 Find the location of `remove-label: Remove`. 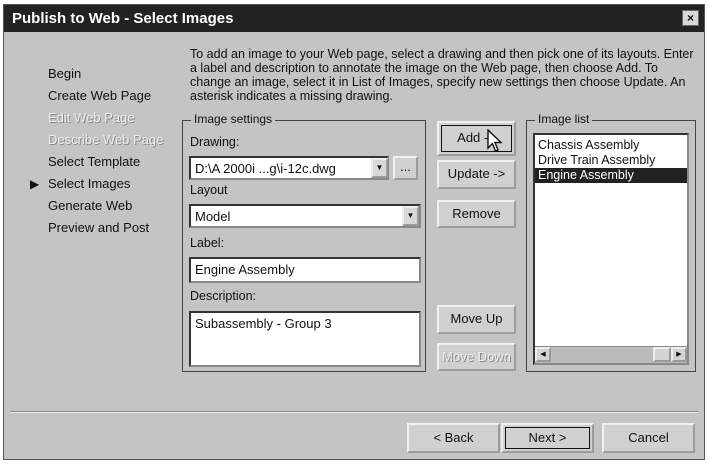

remove-label: Remove is located at coordinates (476, 213).